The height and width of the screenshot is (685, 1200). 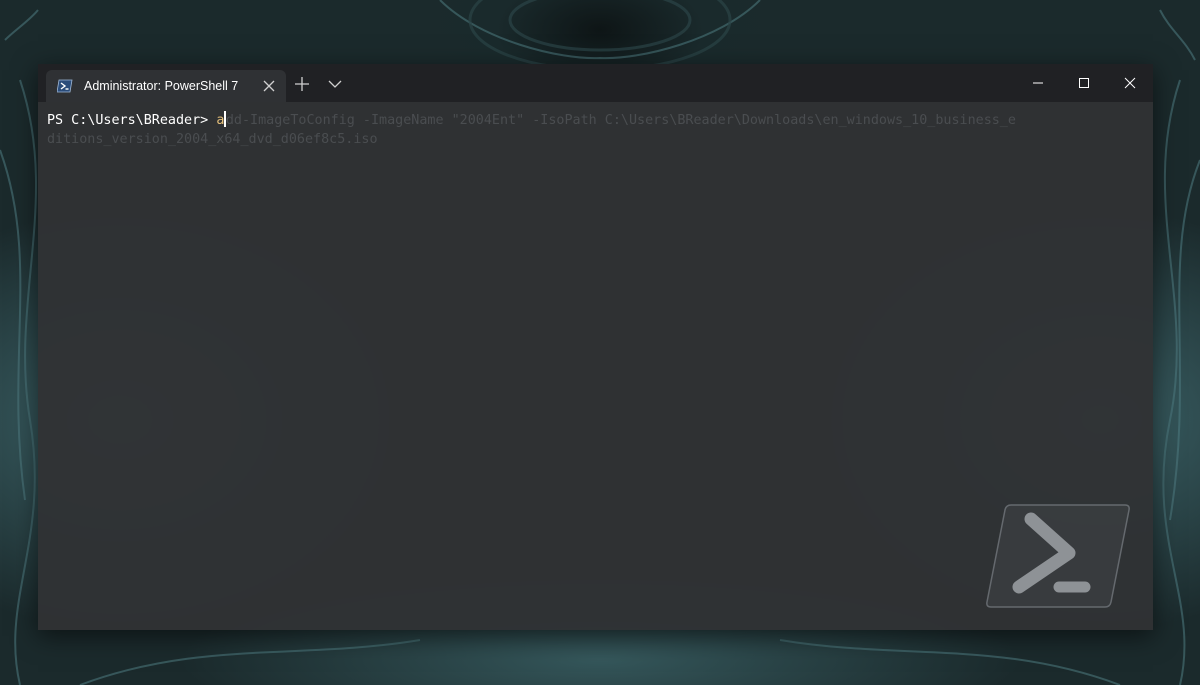 I want to click on typed-text: a, so click(x=220, y=120).